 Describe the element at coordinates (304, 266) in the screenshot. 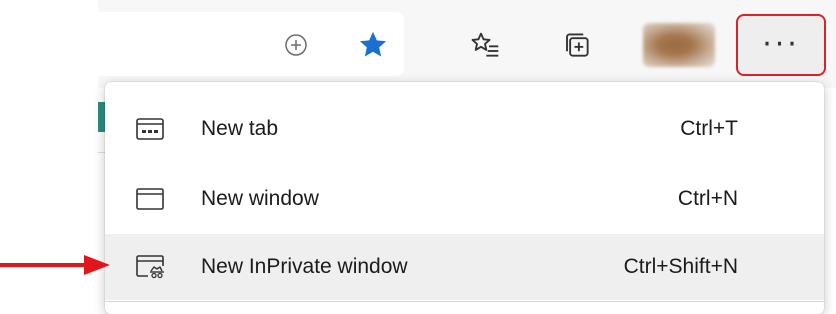

I see `menu-item-label: New InPrivate window` at that location.